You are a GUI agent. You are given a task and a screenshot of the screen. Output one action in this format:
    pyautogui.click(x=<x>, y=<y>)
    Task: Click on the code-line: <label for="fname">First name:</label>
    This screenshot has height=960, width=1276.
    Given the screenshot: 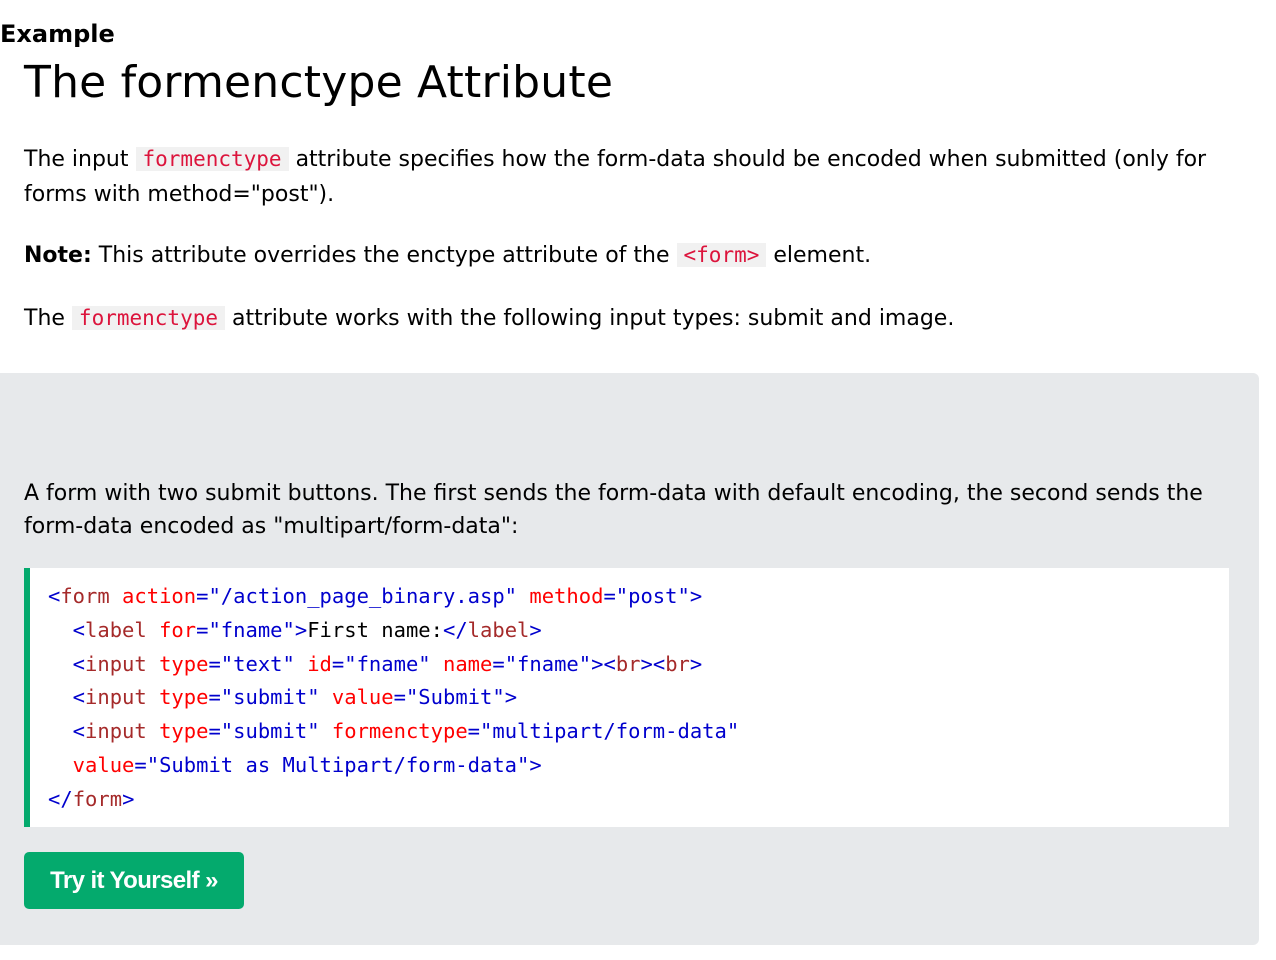 What is the action you would take?
    pyautogui.click(x=393, y=631)
    